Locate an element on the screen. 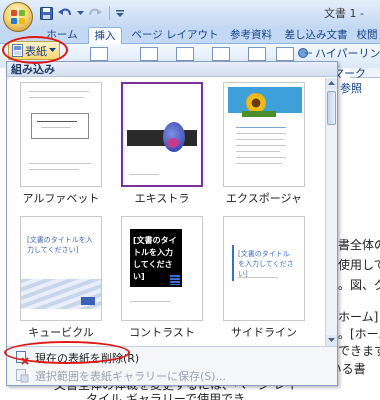 This screenshot has height=400, width=380. customize-qat-icon is located at coordinates (120, 13).